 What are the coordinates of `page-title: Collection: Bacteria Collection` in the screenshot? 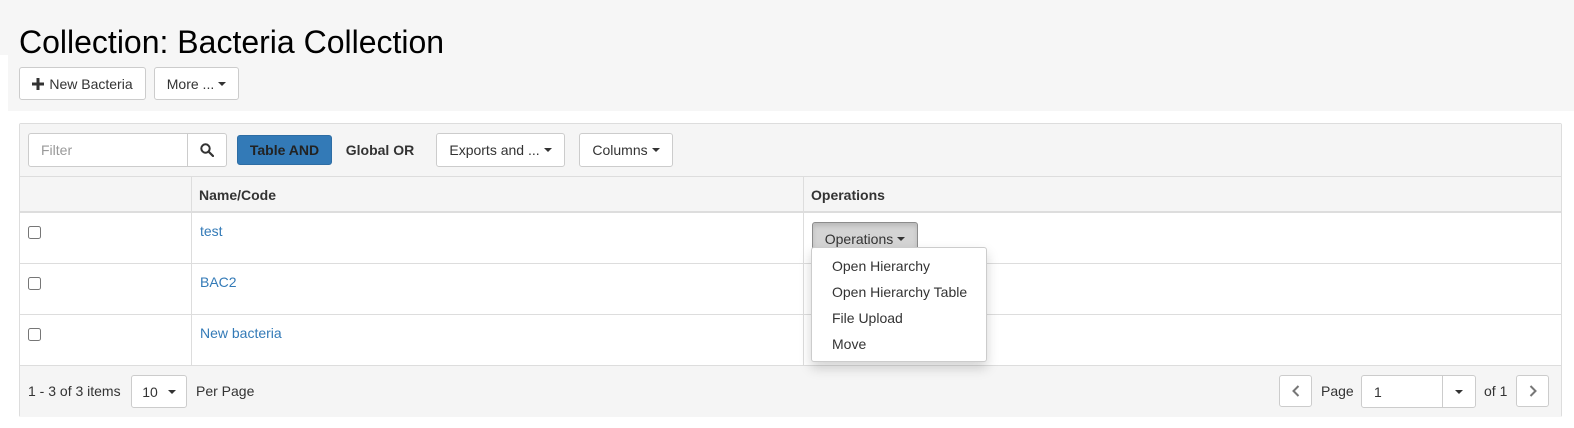 It's located at (232, 42).